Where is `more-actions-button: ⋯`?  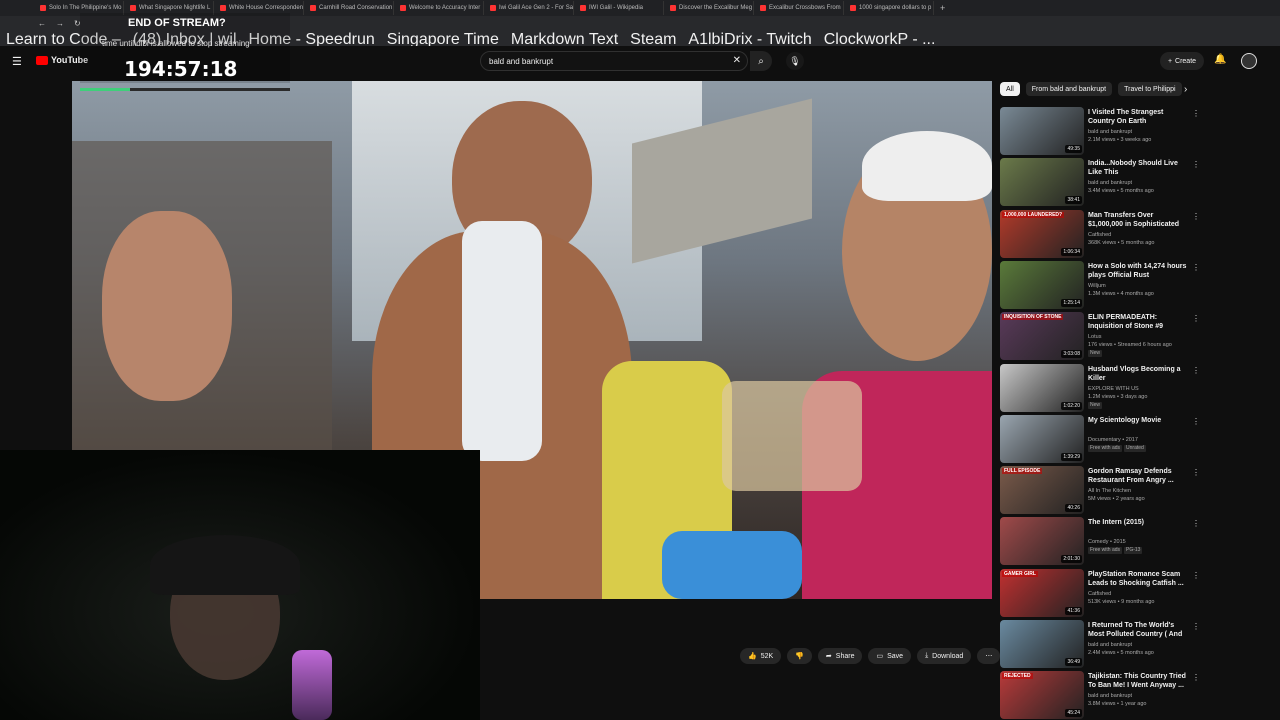 more-actions-button: ⋯ is located at coordinates (989, 656).